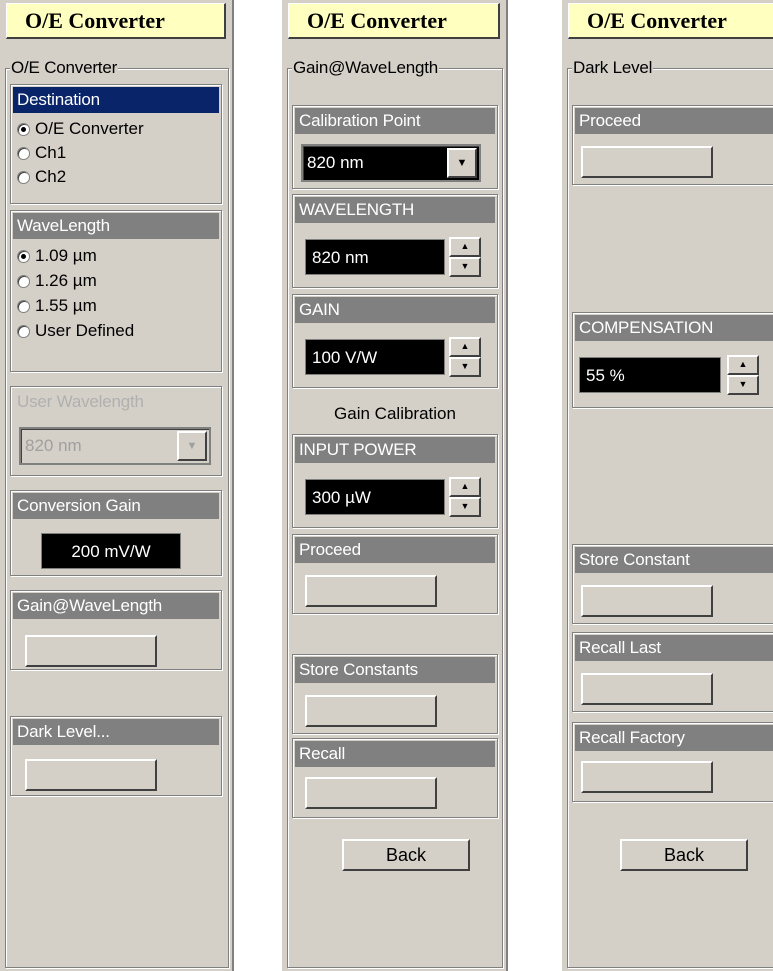 This screenshot has width=773, height=971. Describe the element at coordinates (111, 551) in the screenshot. I see `conversion-gain-value: 200 mV/W` at that location.